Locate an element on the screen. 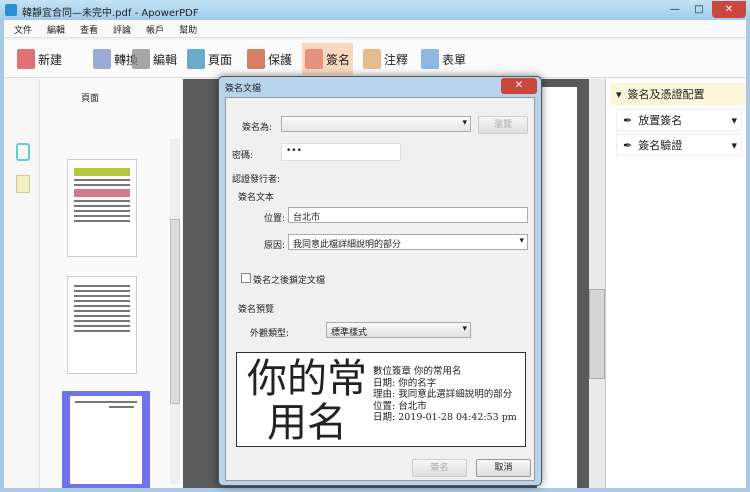 This screenshot has width=750, height=492. close-button: ✕ is located at coordinates (729, 9).